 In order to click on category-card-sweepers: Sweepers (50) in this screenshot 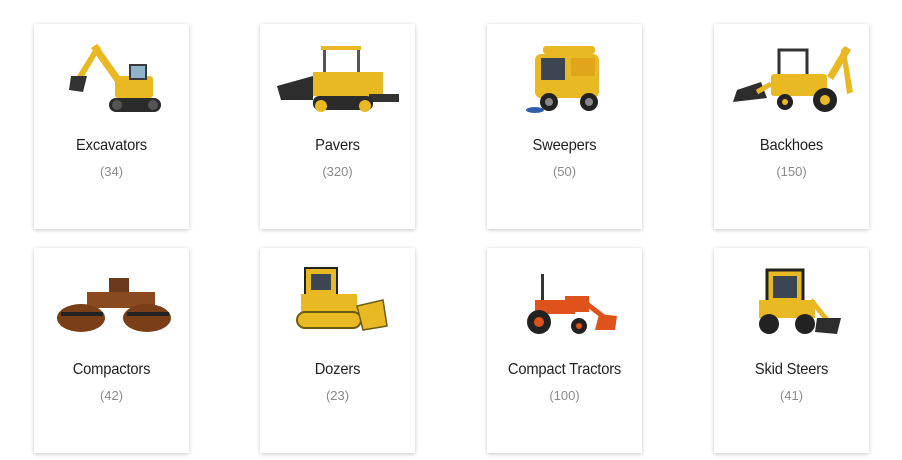, I will do `click(564, 126)`.